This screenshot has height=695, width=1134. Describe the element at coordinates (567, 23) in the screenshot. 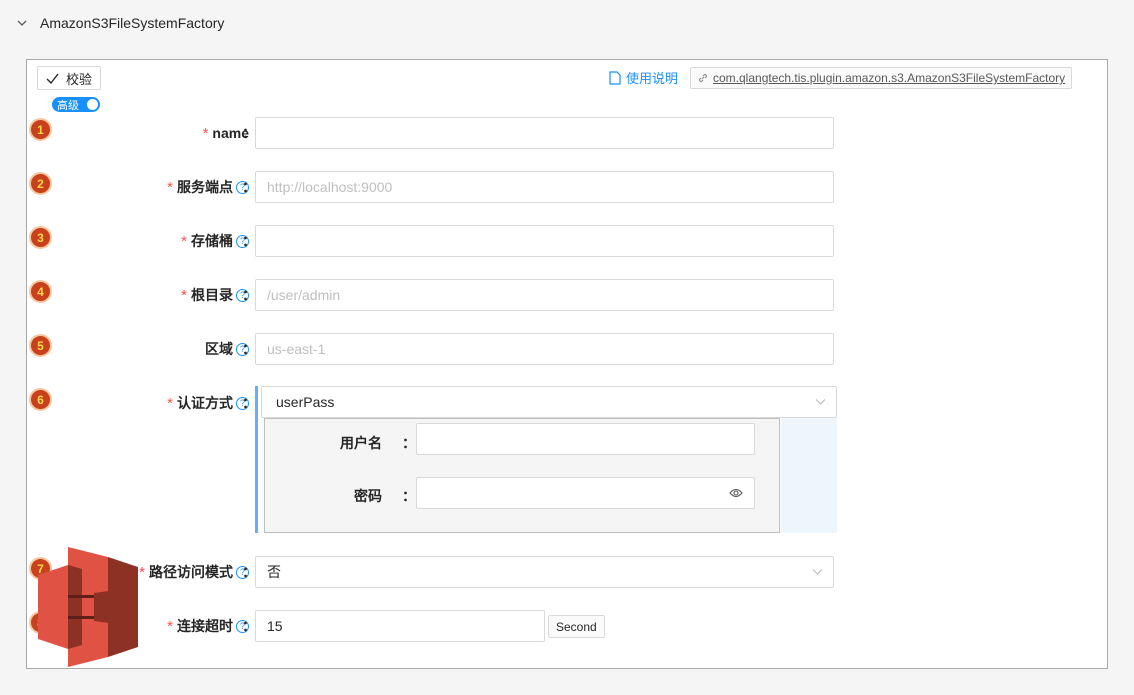

I see `section-header: AmazonS3FileSystemFactory` at that location.